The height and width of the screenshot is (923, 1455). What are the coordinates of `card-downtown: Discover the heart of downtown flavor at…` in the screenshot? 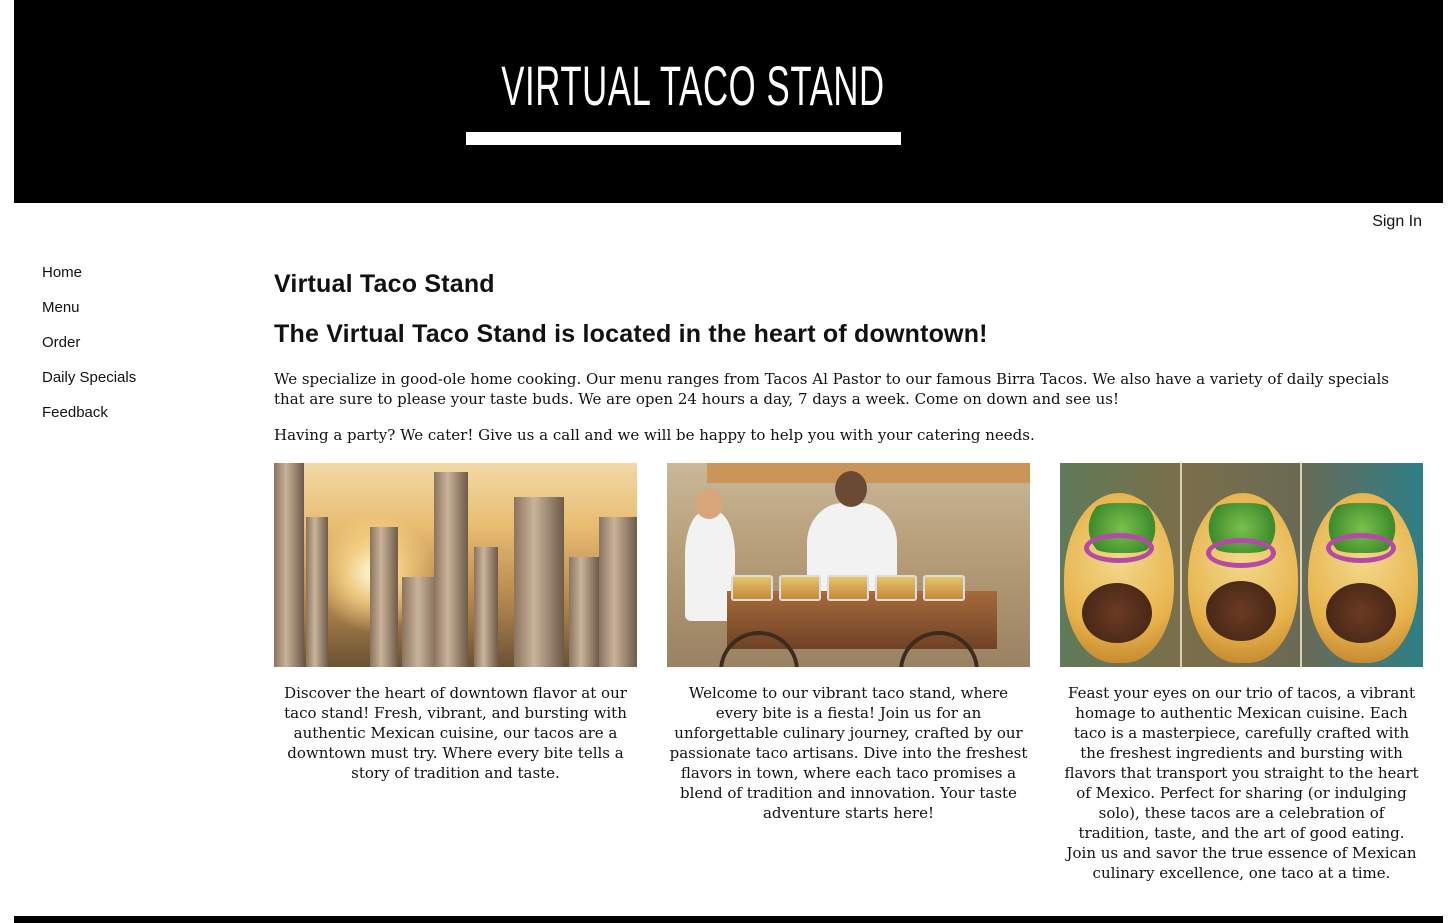 It's located at (455, 623).